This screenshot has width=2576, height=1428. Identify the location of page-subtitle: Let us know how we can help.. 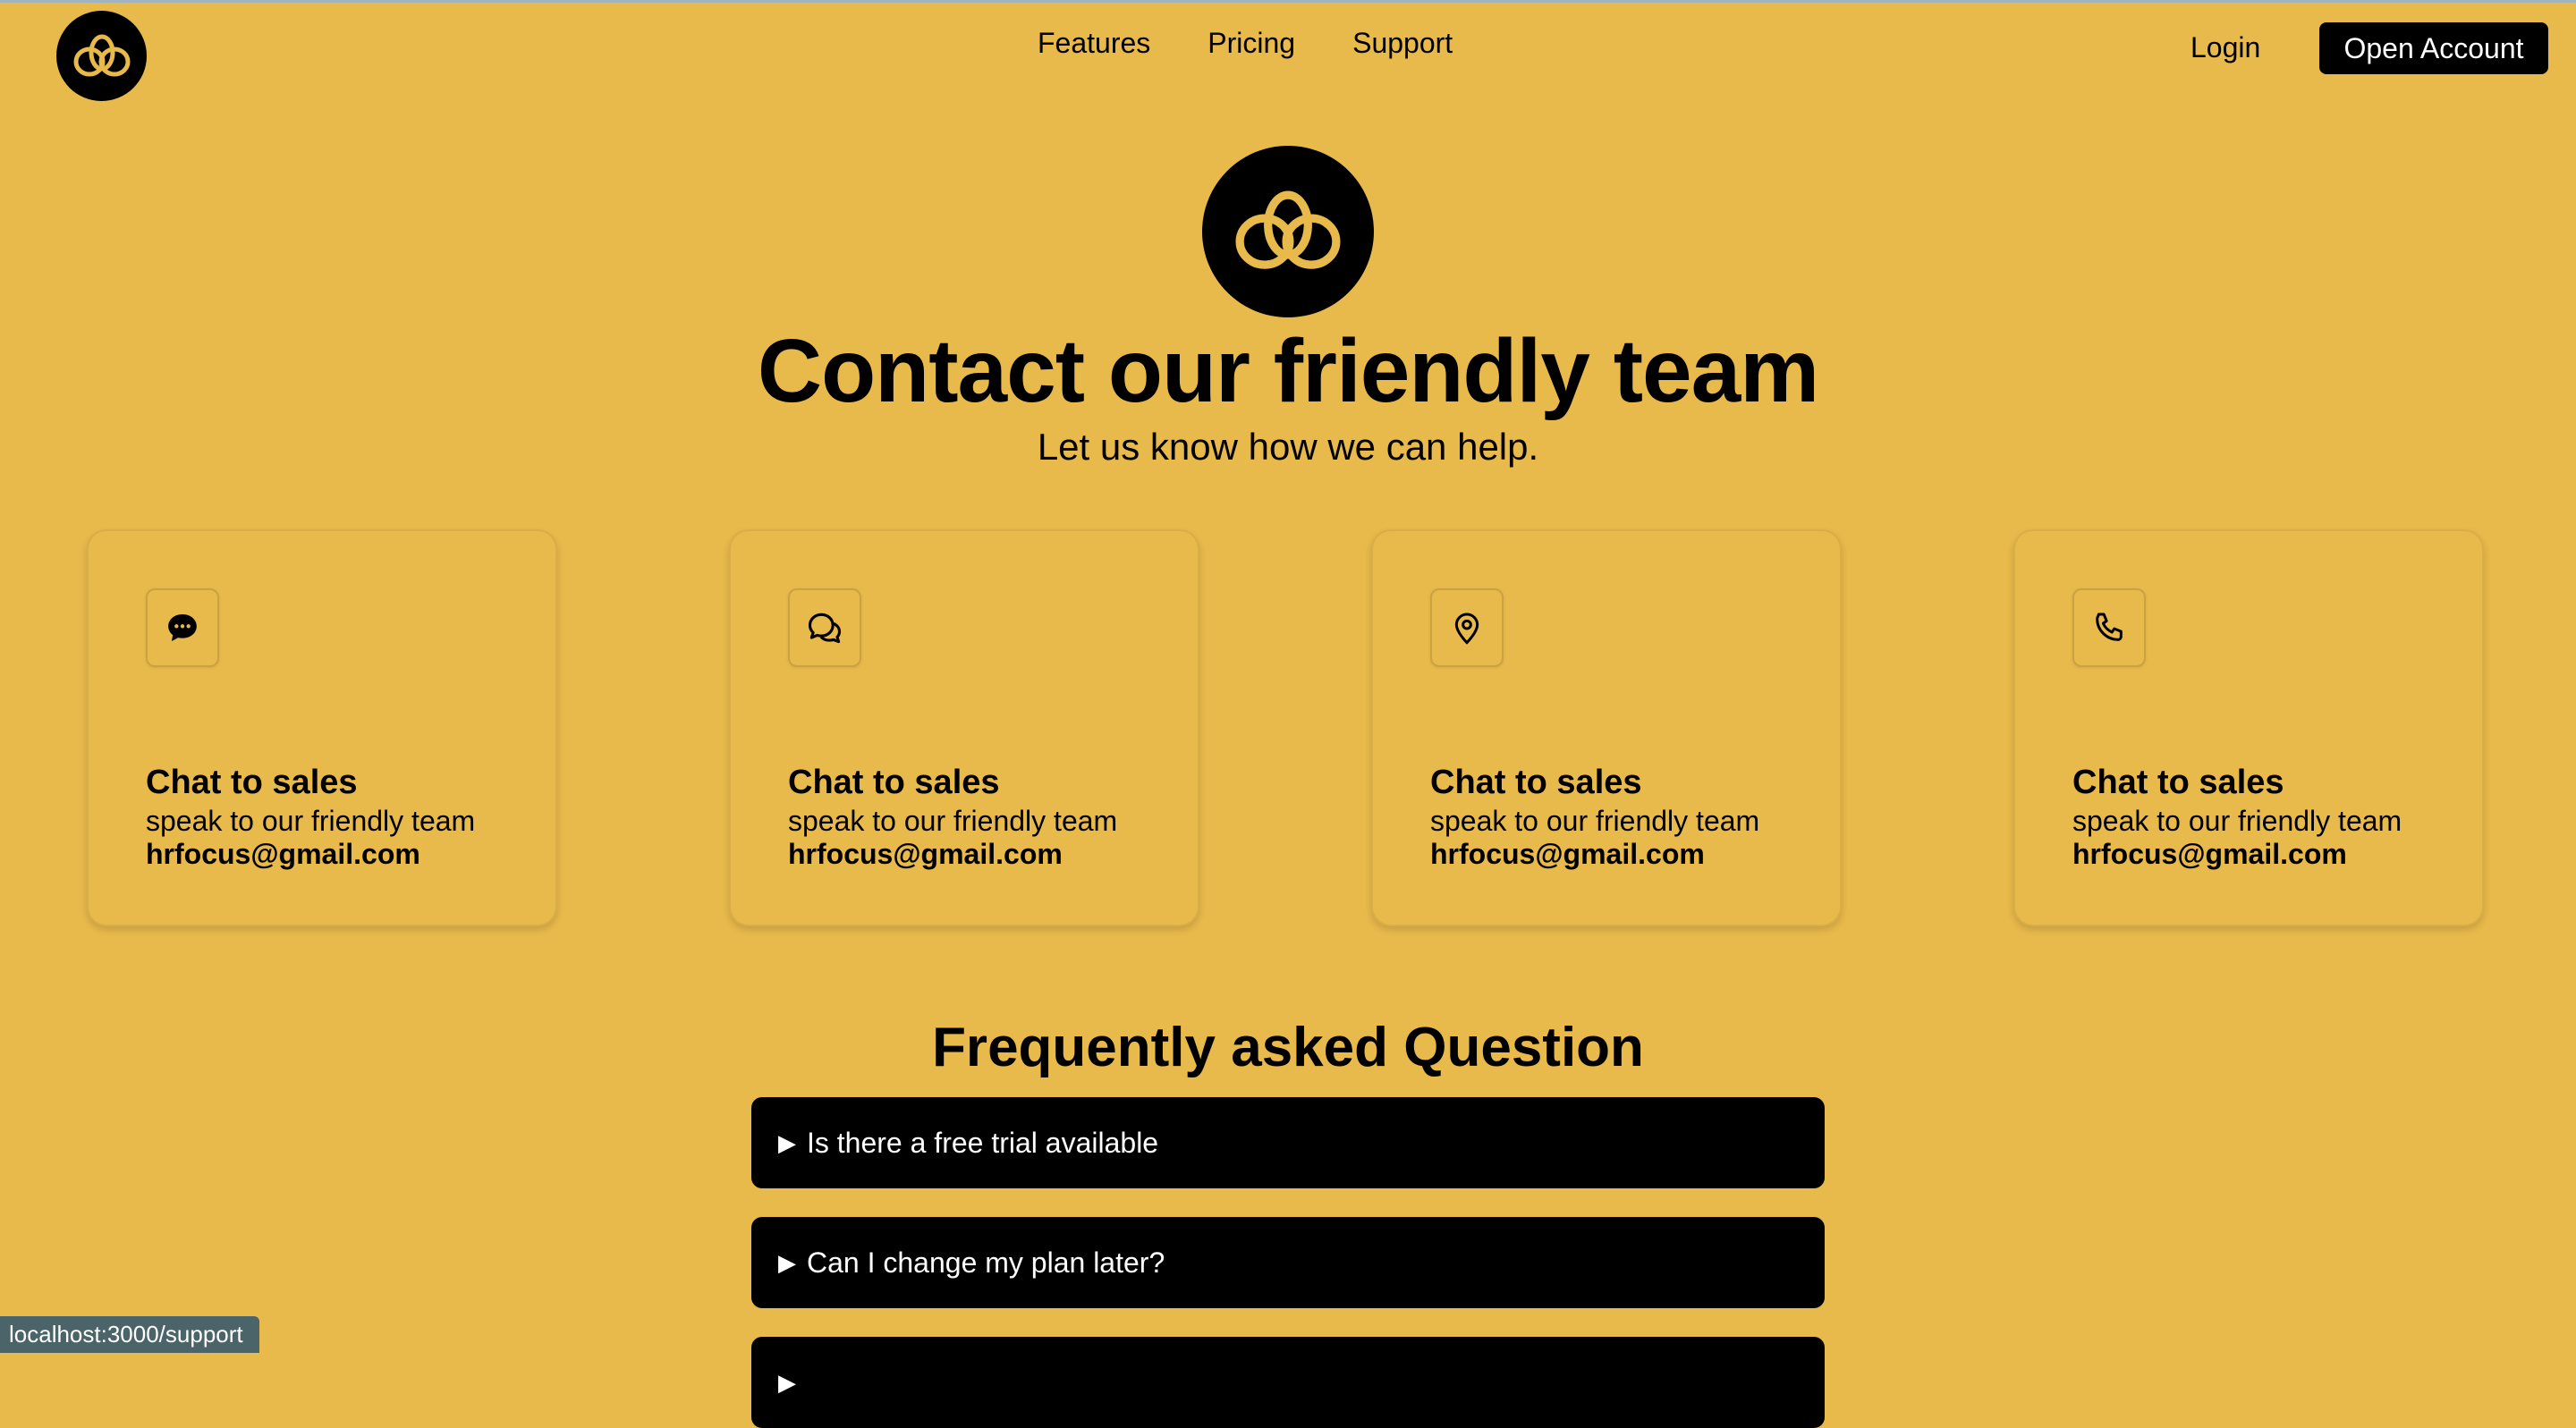
(1288, 447).